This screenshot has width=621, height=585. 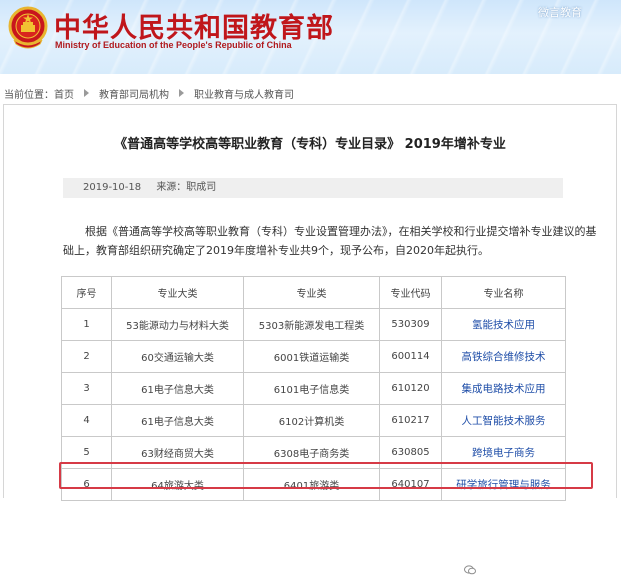 What do you see at coordinates (313, 188) in the screenshot?
I see `article-meta: 2019-10-18 来源：职成司` at bounding box center [313, 188].